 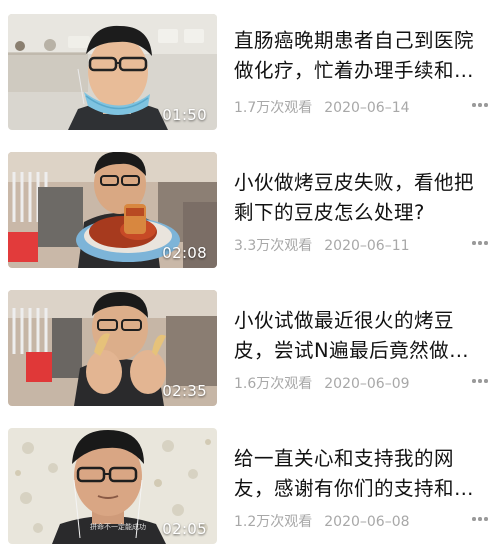 What do you see at coordinates (322, 245) in the screenshot?
I see `video-meta: 3.3万次观看 2020–06–11` at bounding box center [322, 245].